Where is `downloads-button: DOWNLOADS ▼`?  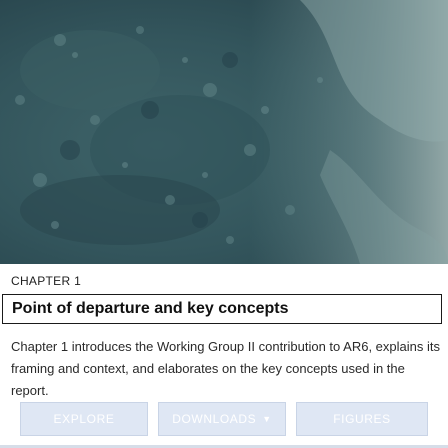
downloads-button: DOWNLOADS ▼ is located at coordinates (222, 419).